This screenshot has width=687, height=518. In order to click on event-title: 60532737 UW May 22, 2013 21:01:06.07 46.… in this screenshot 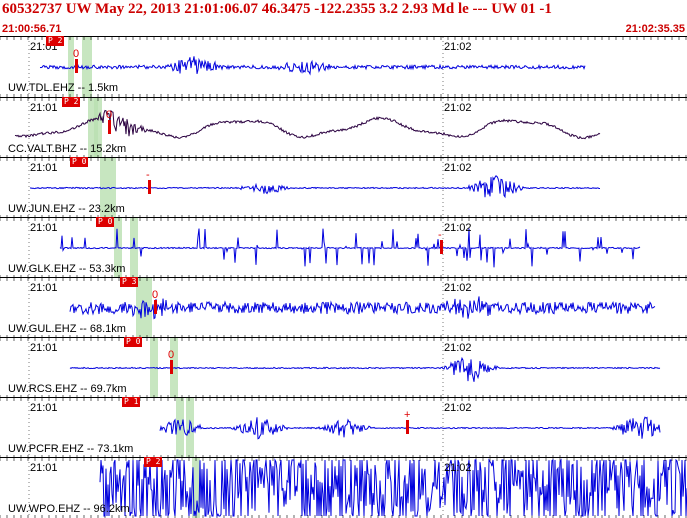, I will do `click(277, 9)`.